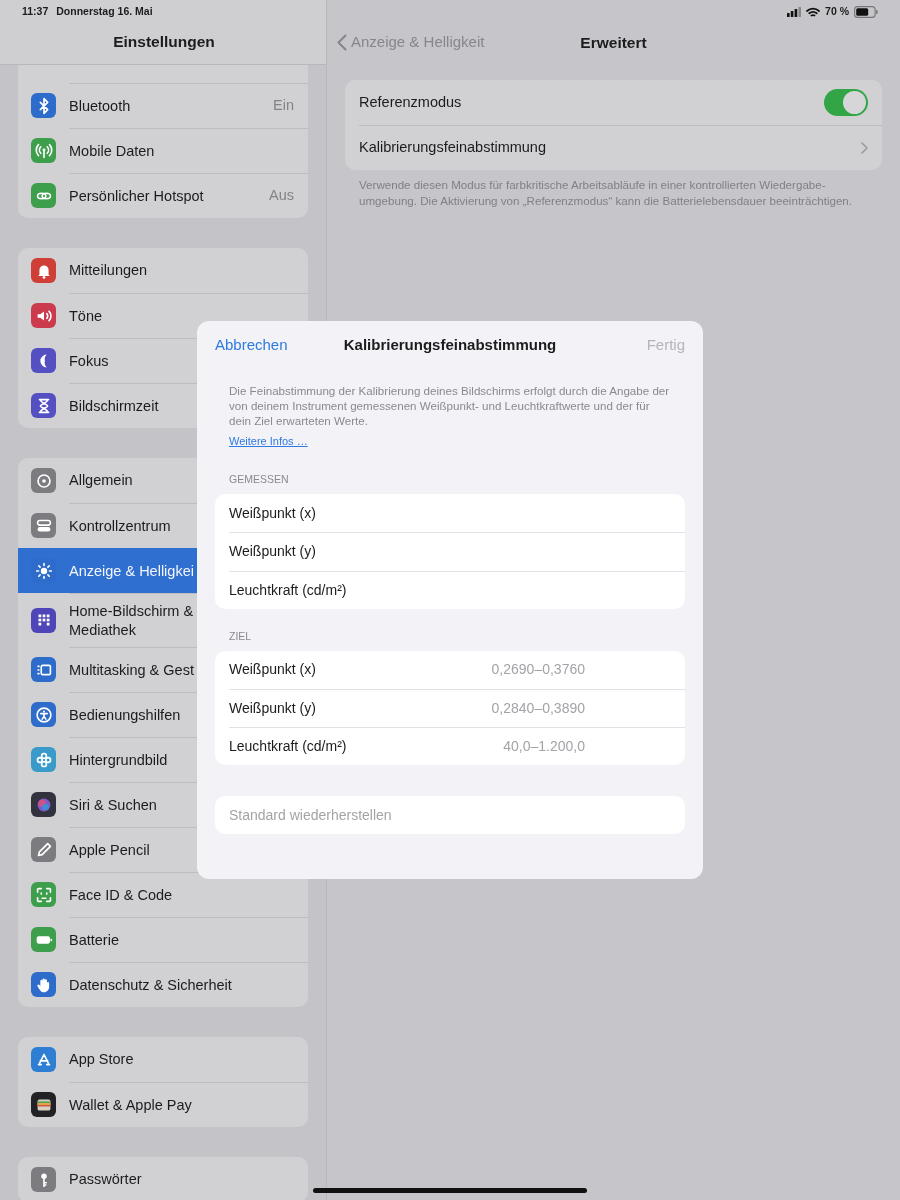 Image resolution: width=900 pixels, height=1200 pixels. I want to click on item-label: App Store, so click(101, 1059).